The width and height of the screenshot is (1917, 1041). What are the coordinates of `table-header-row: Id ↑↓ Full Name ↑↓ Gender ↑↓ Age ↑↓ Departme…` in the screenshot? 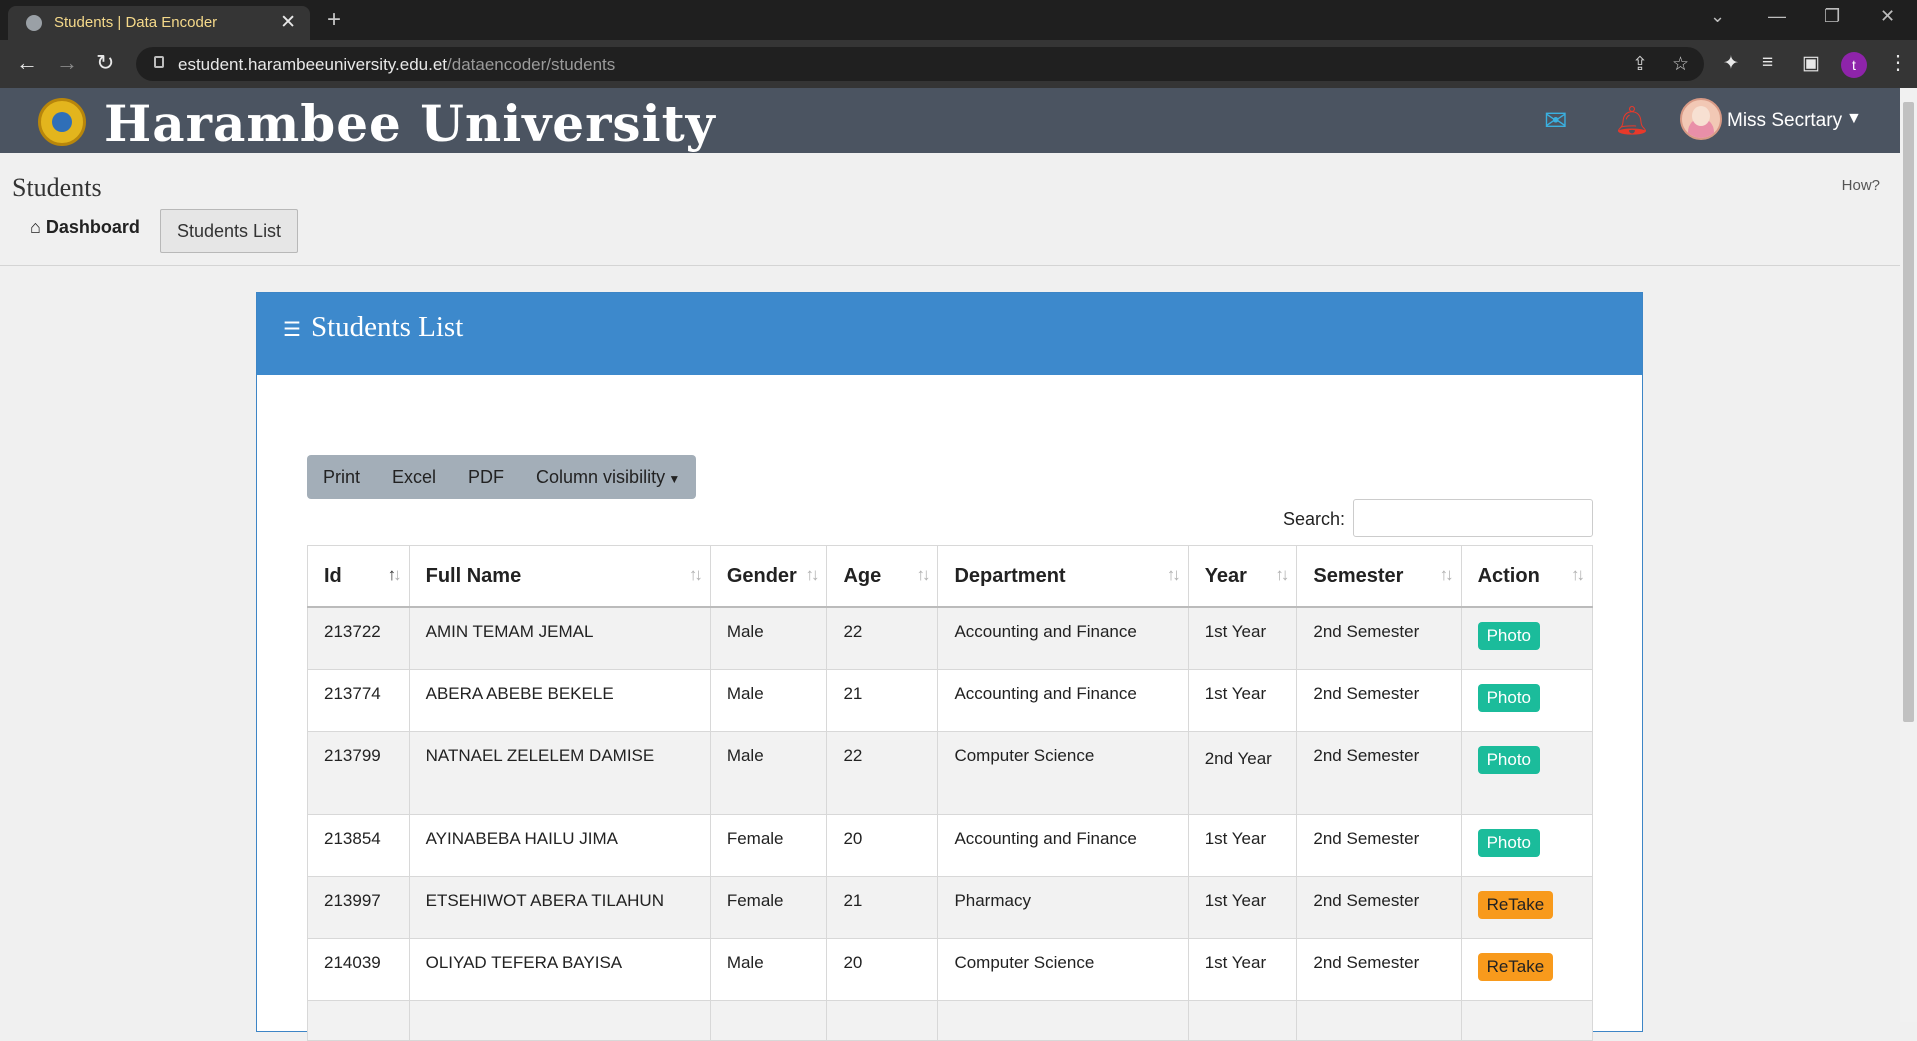 It's located at (950, 576).